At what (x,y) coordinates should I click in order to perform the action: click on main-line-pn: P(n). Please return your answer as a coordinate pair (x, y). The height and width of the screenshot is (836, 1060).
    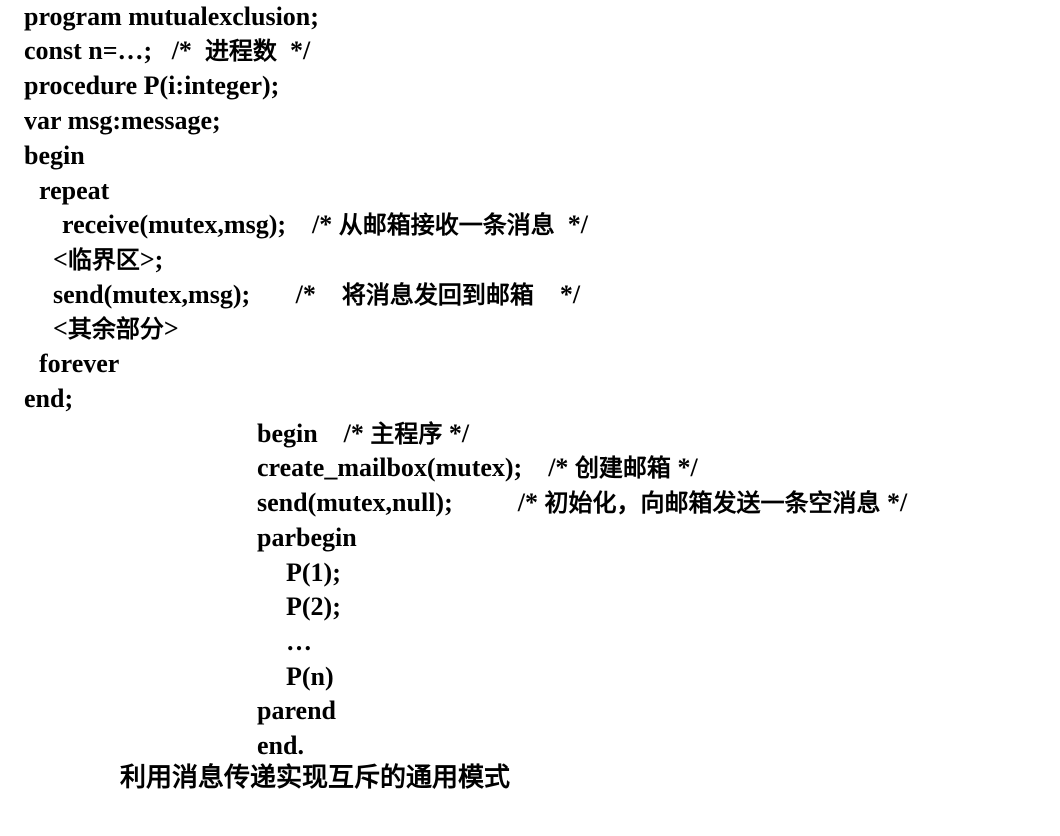
    Looking at the image, I should click on (310, 676).